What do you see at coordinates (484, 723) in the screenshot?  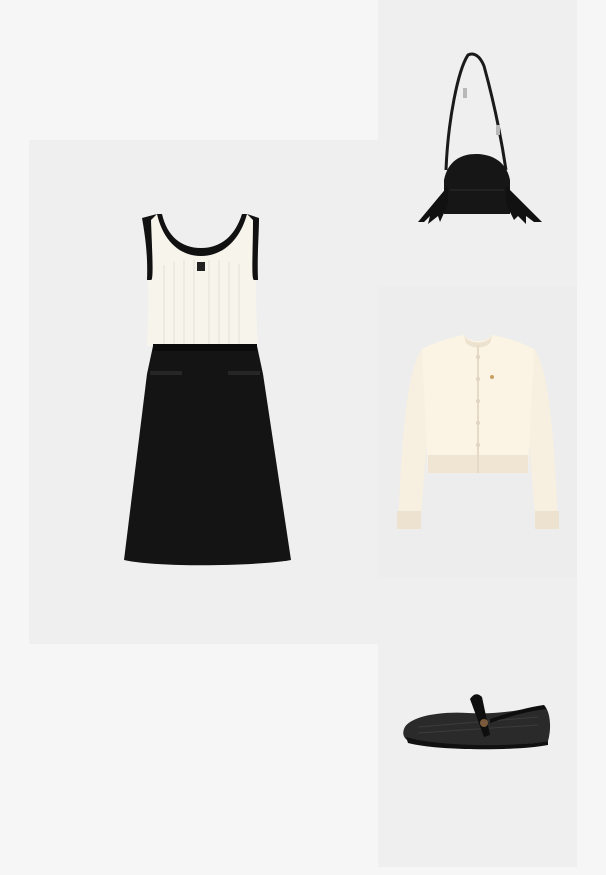 I see `buckle-icon` at bounding box center [484, 723].